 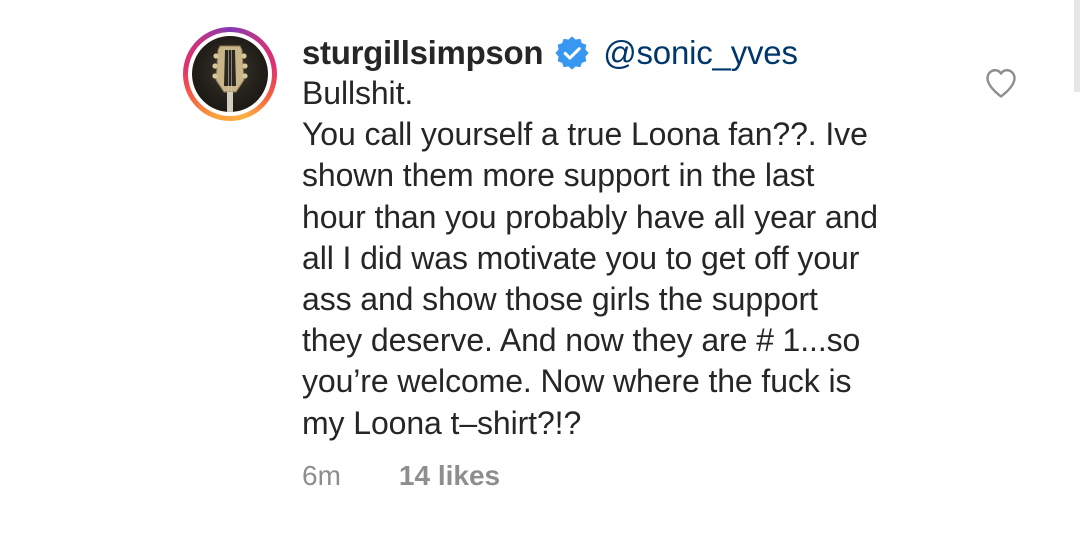 I want to click on comment-meta: 6m 14 likes, so click(x=401, y=476).